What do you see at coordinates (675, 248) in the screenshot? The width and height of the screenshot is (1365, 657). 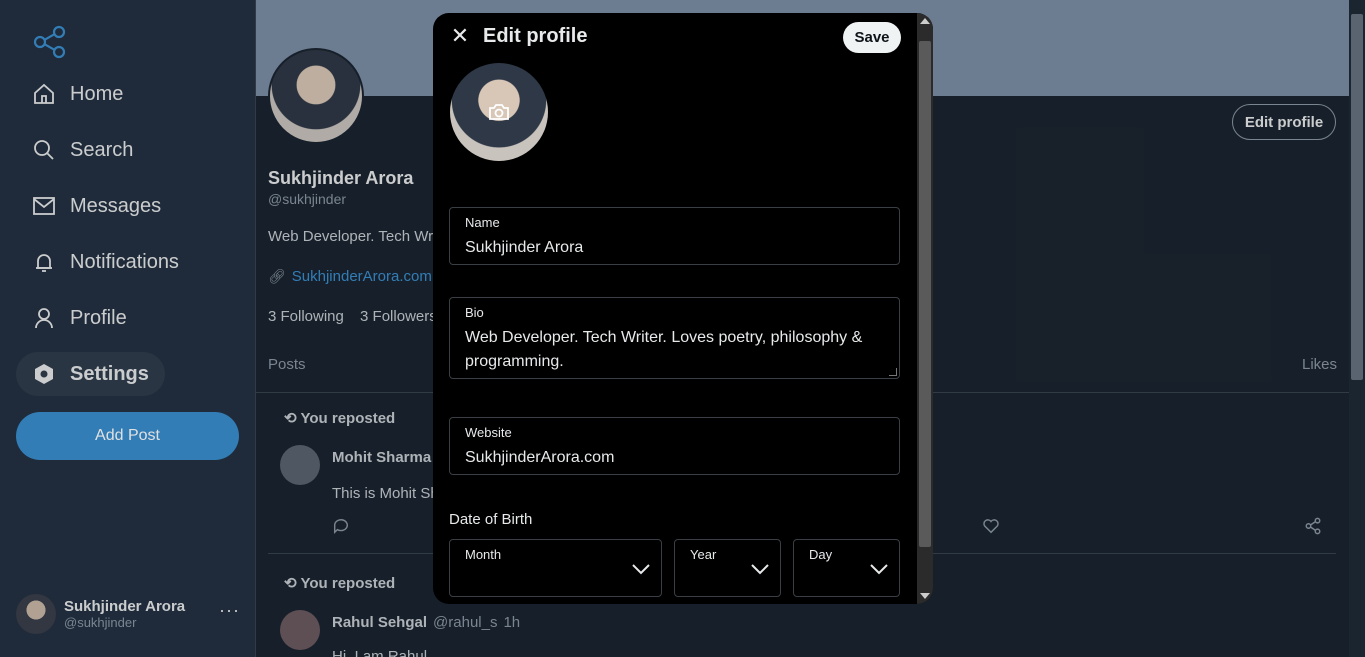 I see `name-input: Sukhjinder Arora` at bounding box center [675, 248].